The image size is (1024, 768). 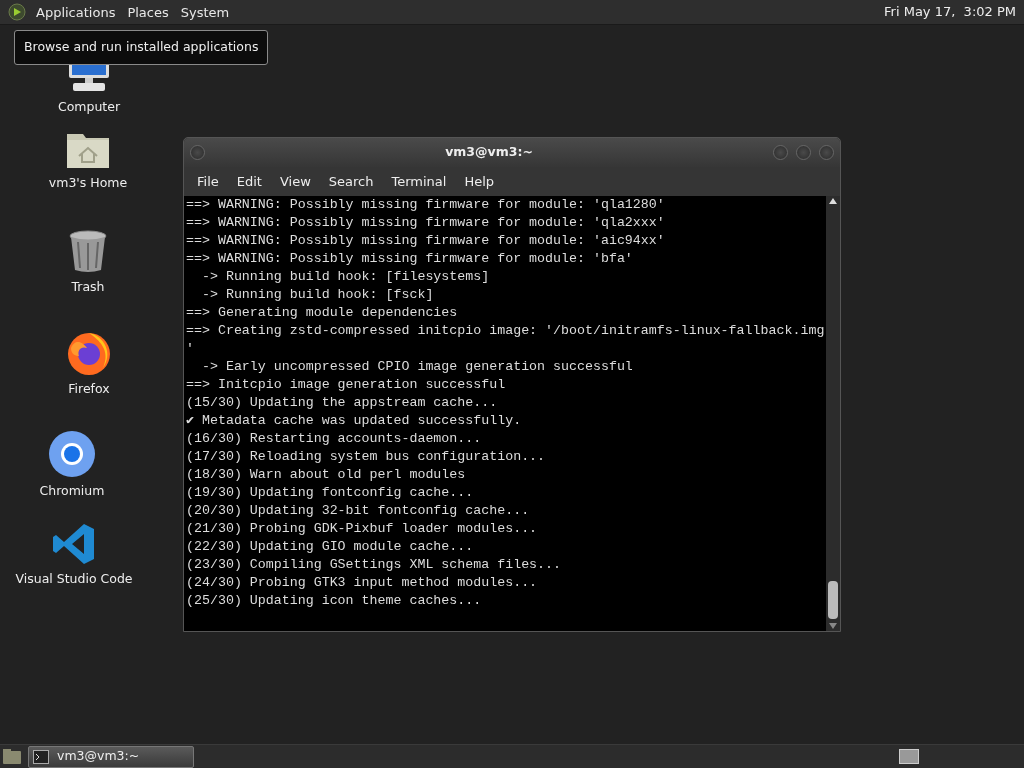 I want to click on terminal-icon, so click(x=41, y=756).